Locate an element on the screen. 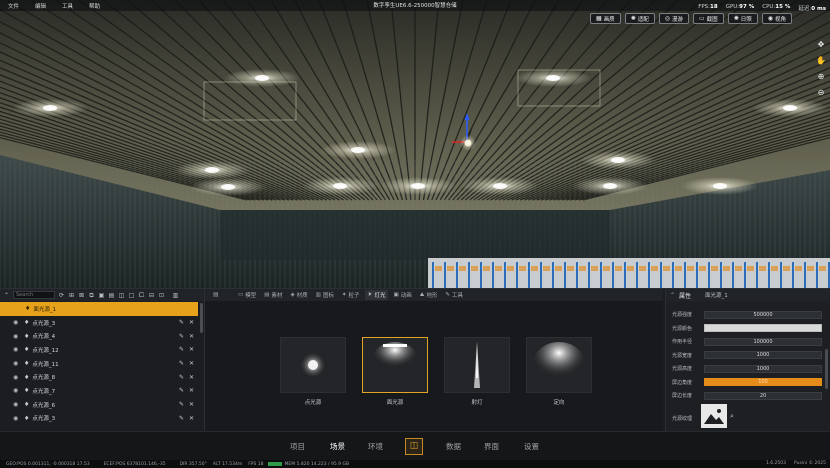  nav-item-5: 设置 is located at coordinates (531, 446).